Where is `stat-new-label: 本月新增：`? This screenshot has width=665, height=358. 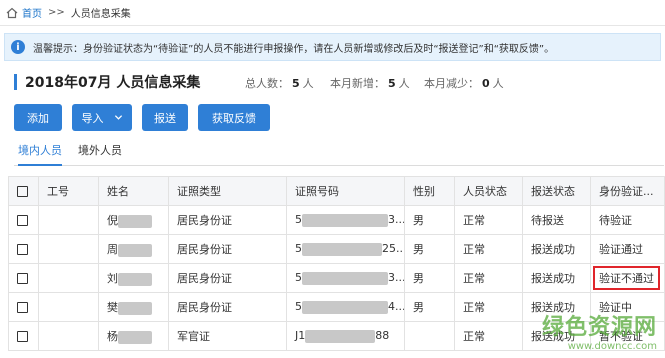
stat-new-label: 本月新增： is located at coordinates (357, 83).